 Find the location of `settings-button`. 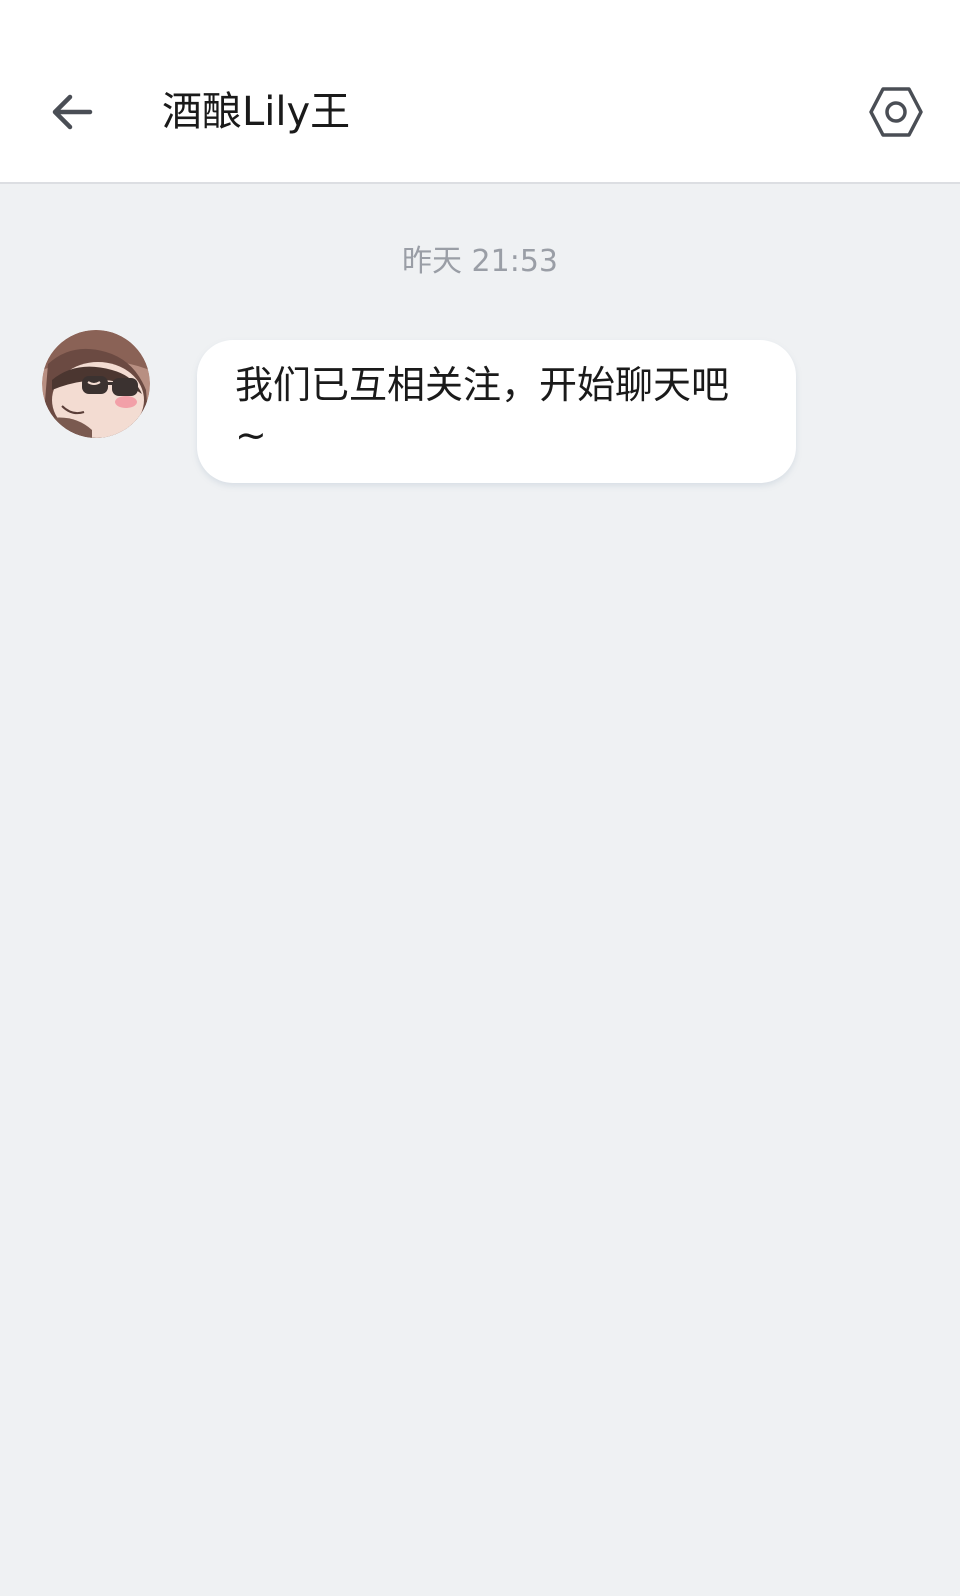

settings-button is located at coordinates (896, 112).